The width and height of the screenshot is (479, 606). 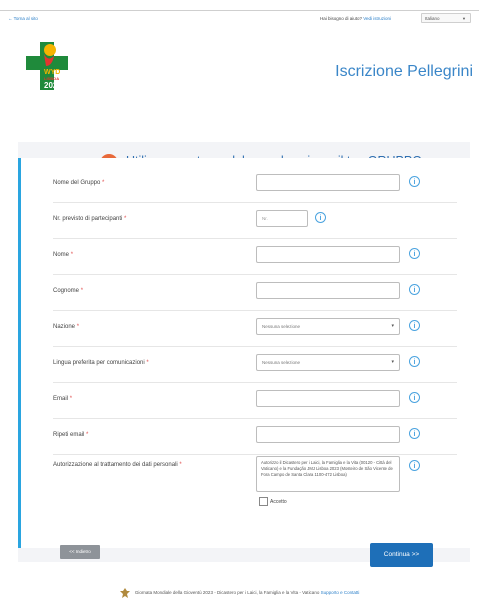 I want to click on first-name-input, so click(x=328, y=254).